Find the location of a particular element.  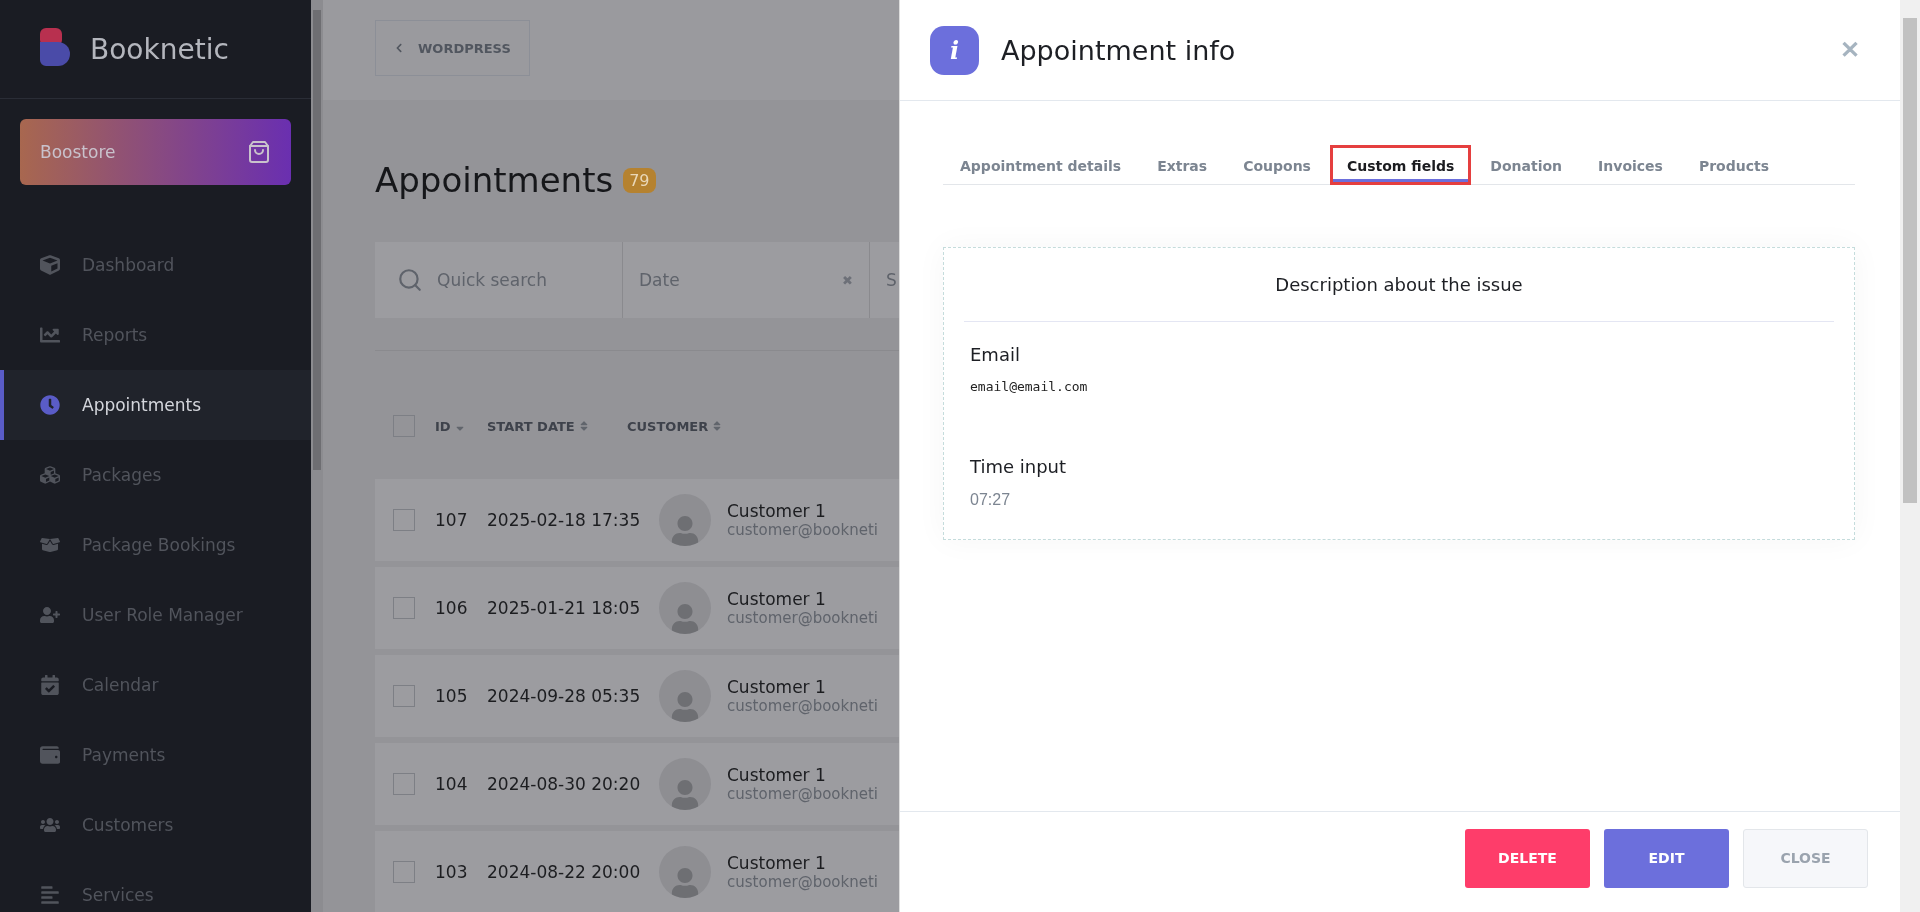

tab: Invoices is located at coordinates (1630, 165).